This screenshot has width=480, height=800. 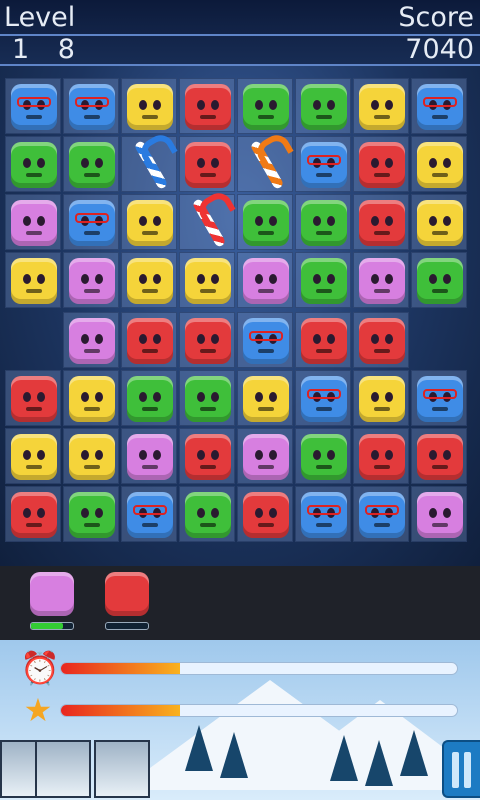 What do you see at coordinates (259, 668) in the screenshot?
I see `timer-track` at bounding box center [259, 668].